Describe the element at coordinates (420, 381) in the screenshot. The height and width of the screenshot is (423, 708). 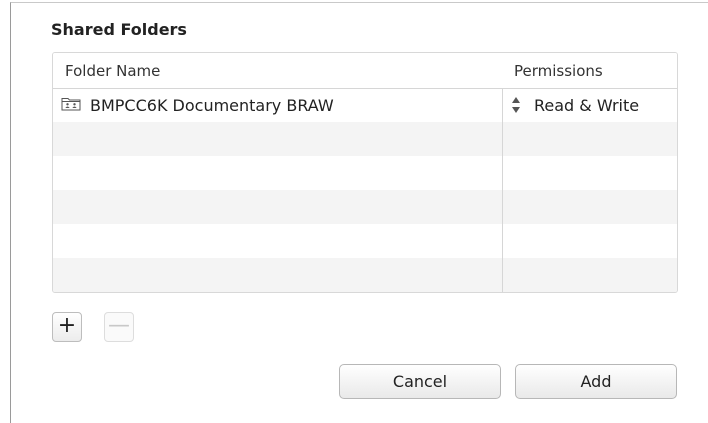
I see `cancel-button: Cancel` at that location.